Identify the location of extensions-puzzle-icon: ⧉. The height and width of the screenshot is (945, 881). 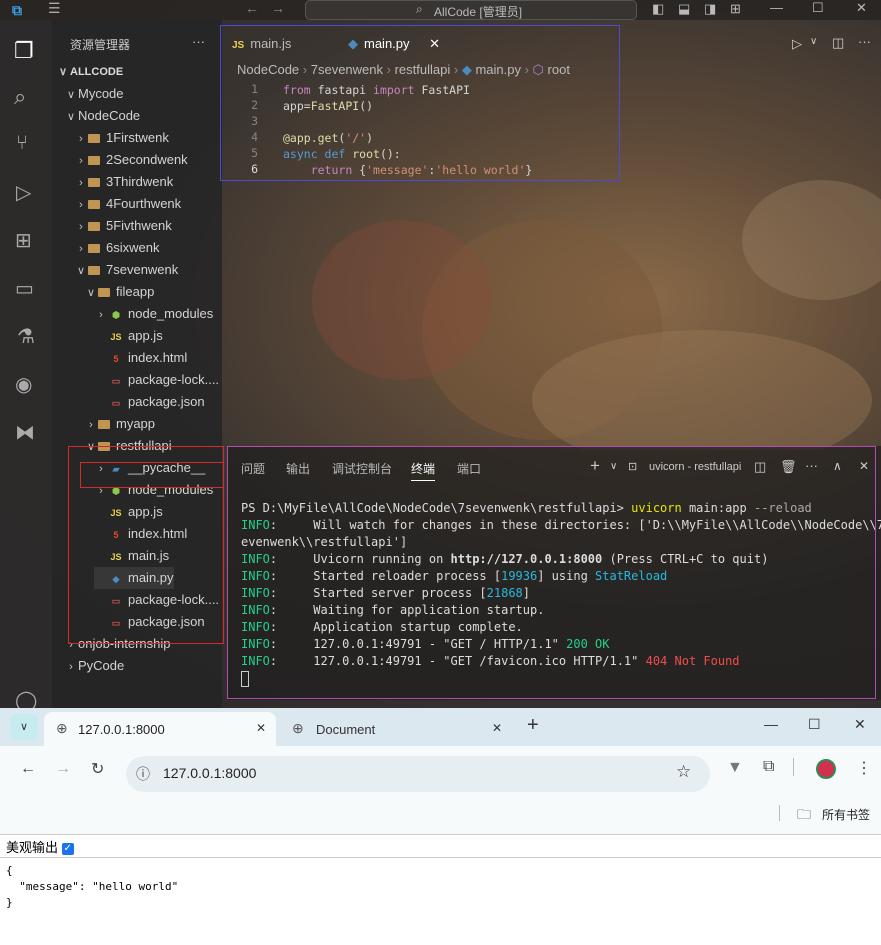
(768, 767).